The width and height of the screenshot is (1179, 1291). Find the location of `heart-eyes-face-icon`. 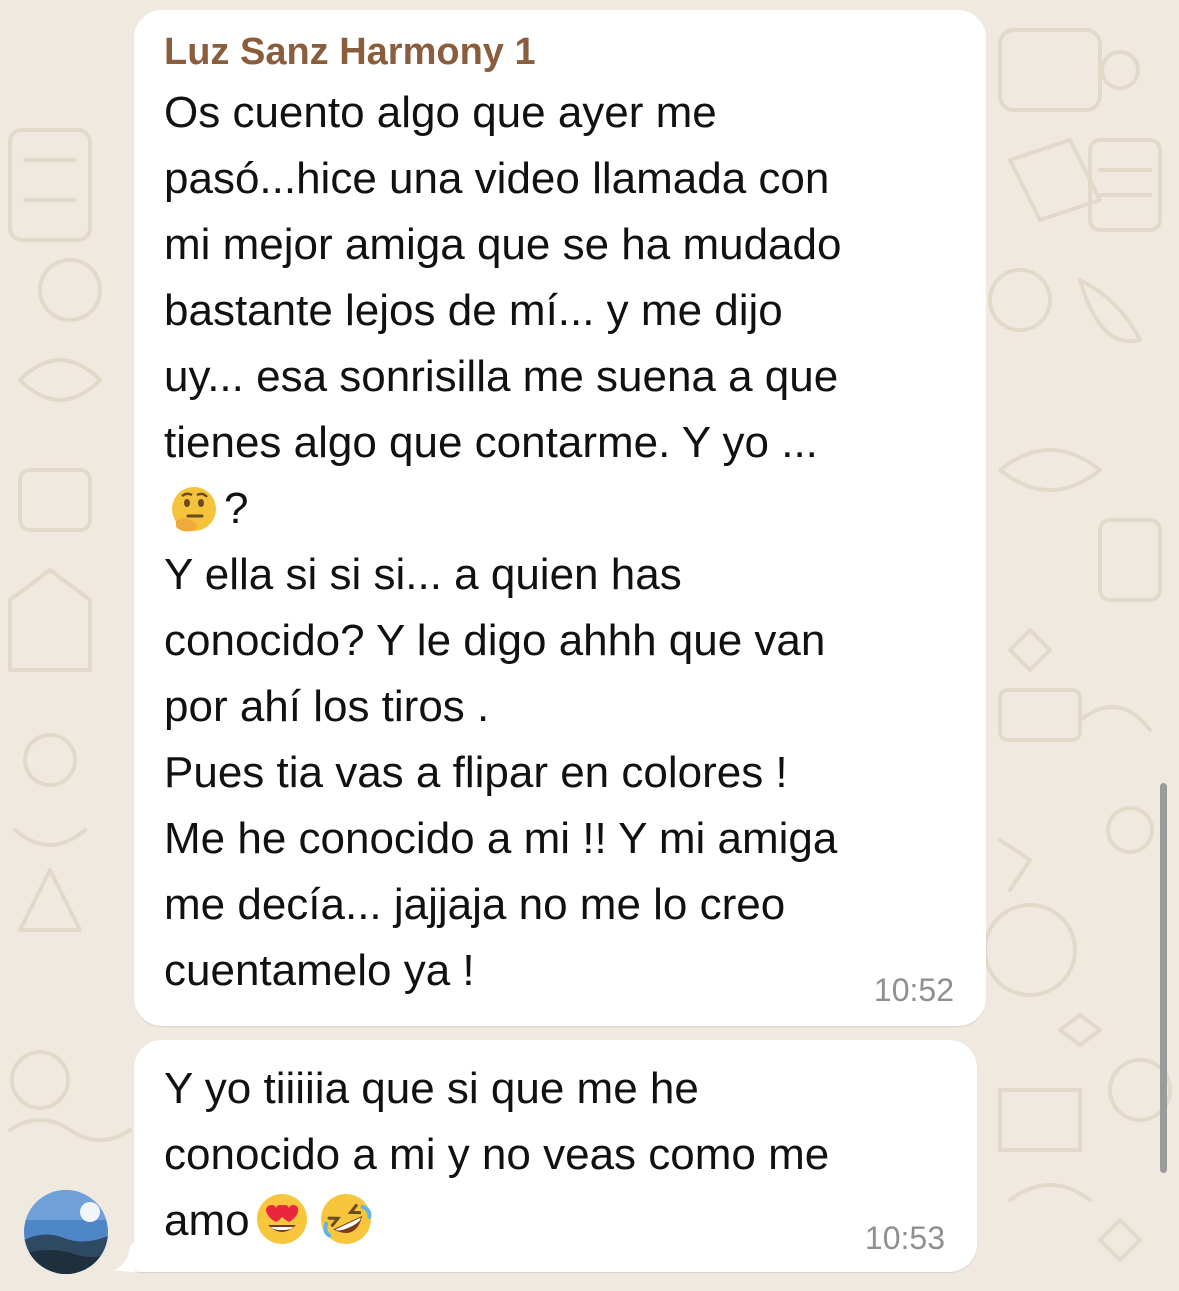

heart-eyes-face-icon is located at coordinates (281, 1219).